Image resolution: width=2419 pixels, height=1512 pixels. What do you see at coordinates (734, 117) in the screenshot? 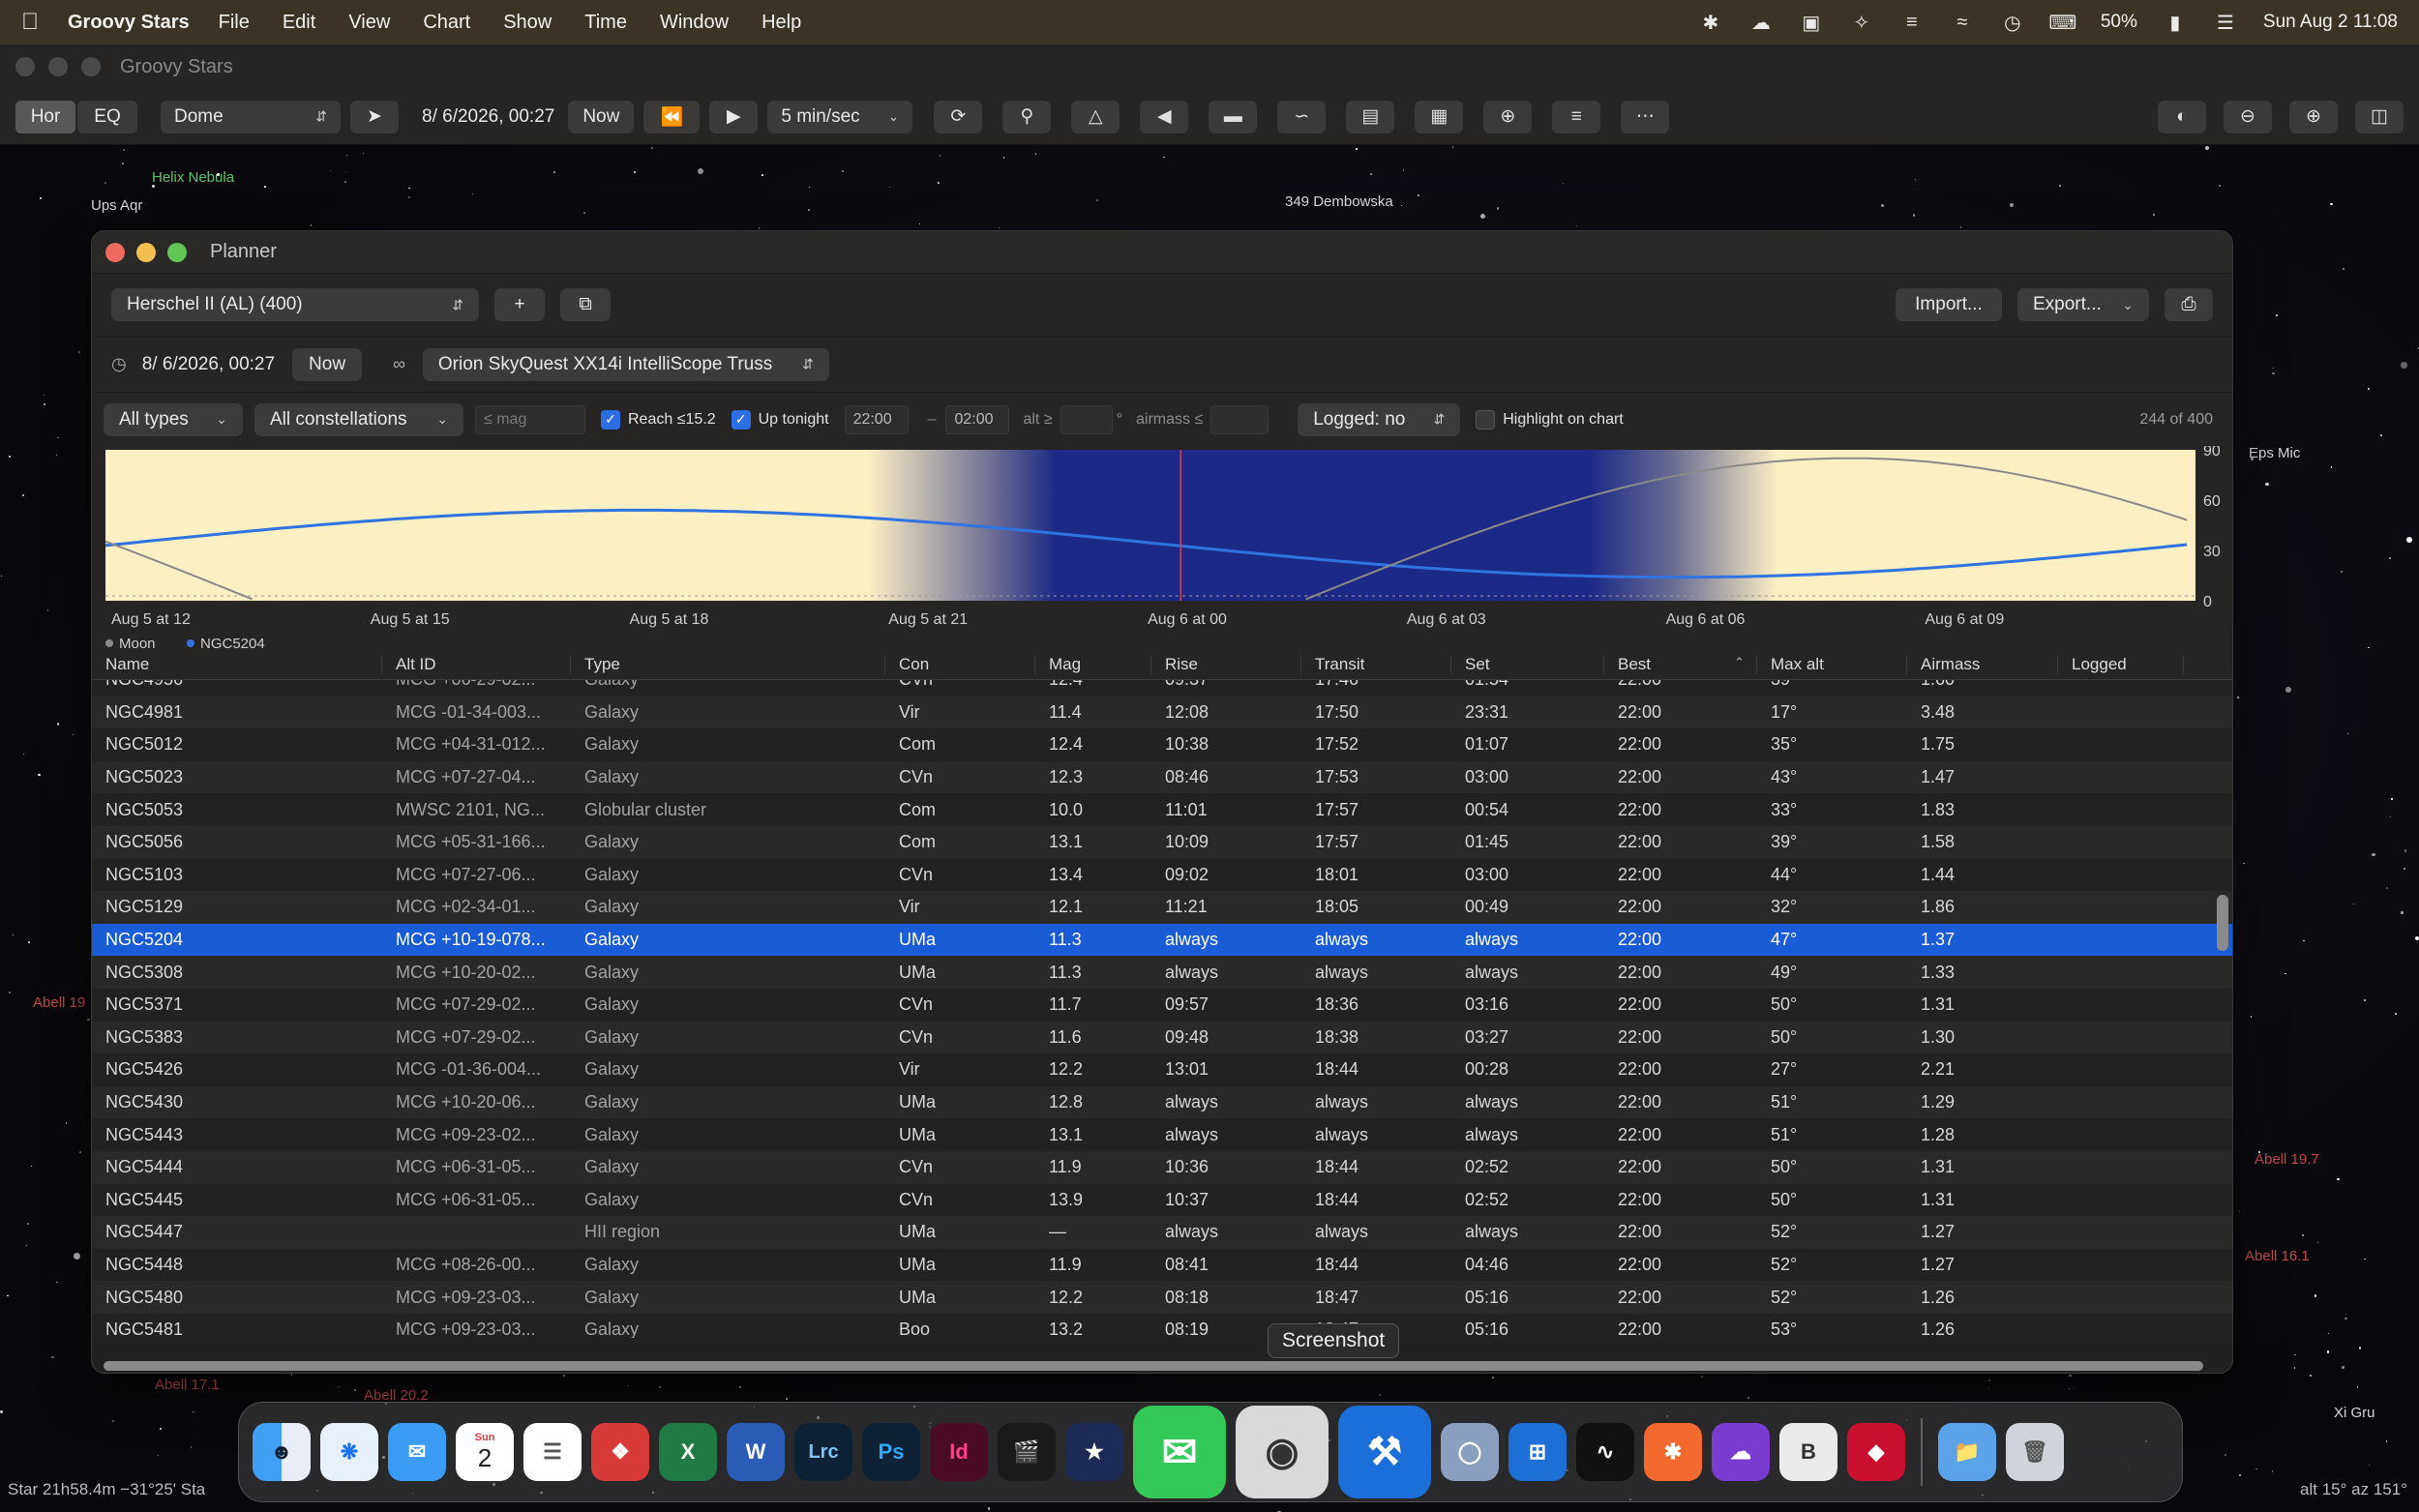
I see `play-button: ▶` at bounding box center [734, 117].